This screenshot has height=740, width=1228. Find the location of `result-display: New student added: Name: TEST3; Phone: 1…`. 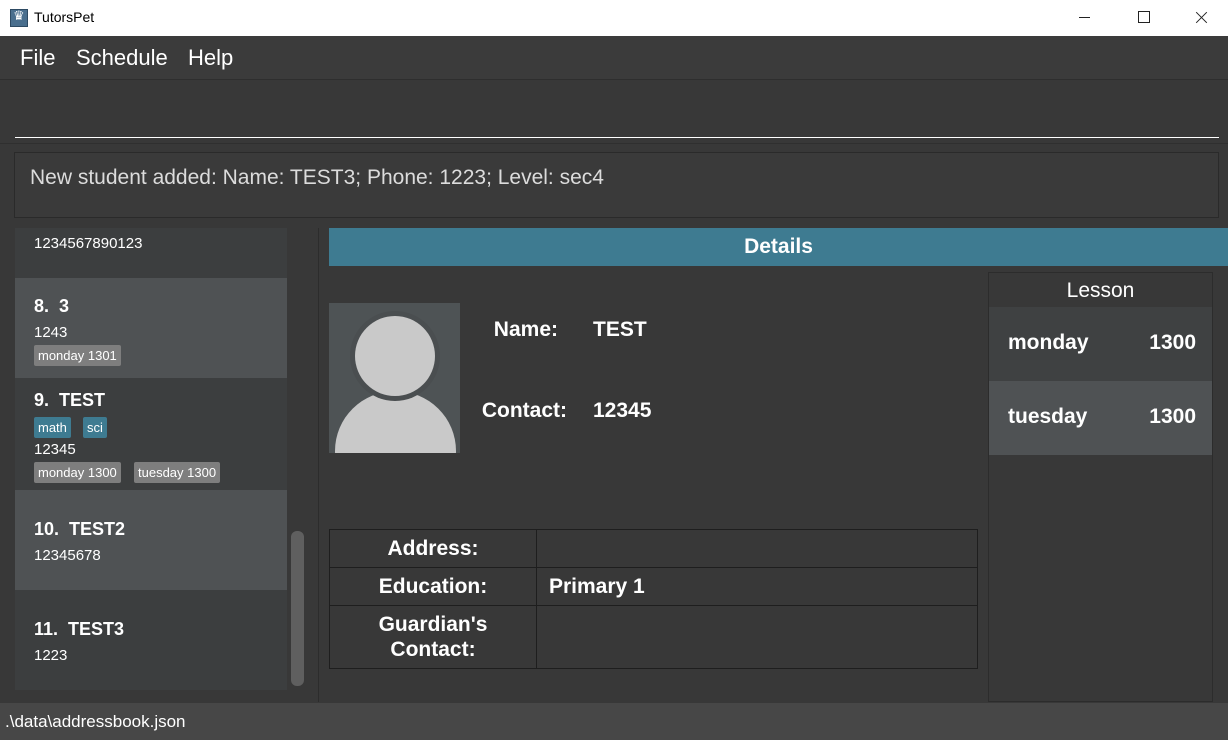

result-display: New student added: Name: TEST3; Phone: 1… is located at coordinates (616, 185).